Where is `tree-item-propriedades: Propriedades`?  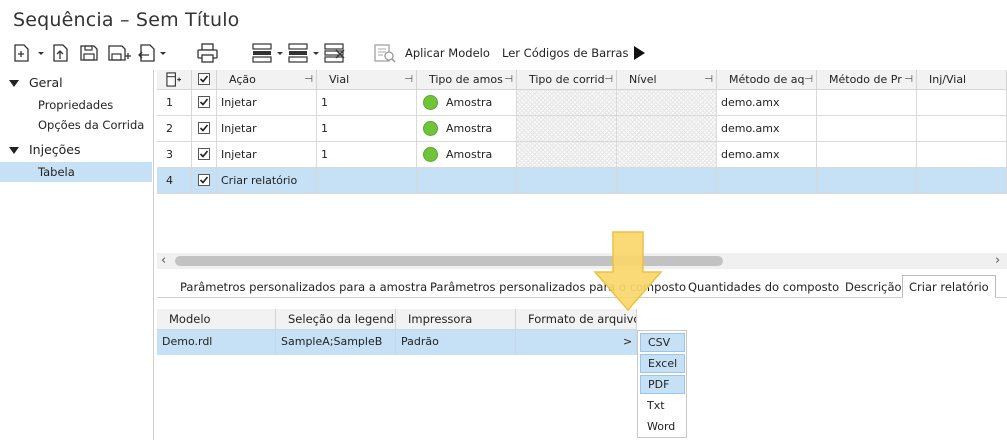
tree-item-propriedades: Propriedades is located at coordinates (76, 105).